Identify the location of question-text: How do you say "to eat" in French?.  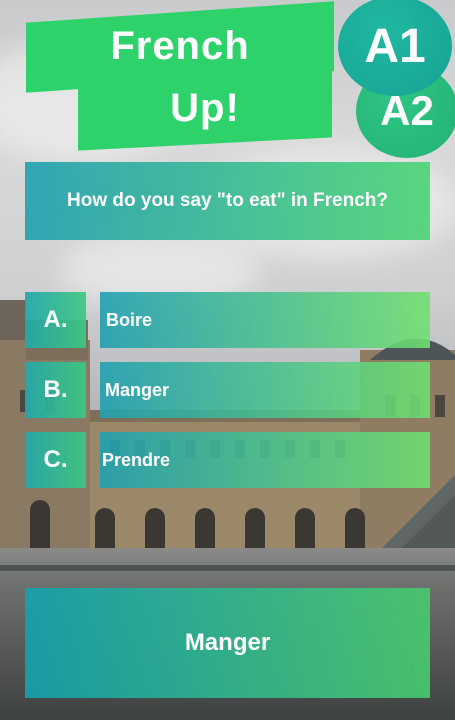
(227, 200).